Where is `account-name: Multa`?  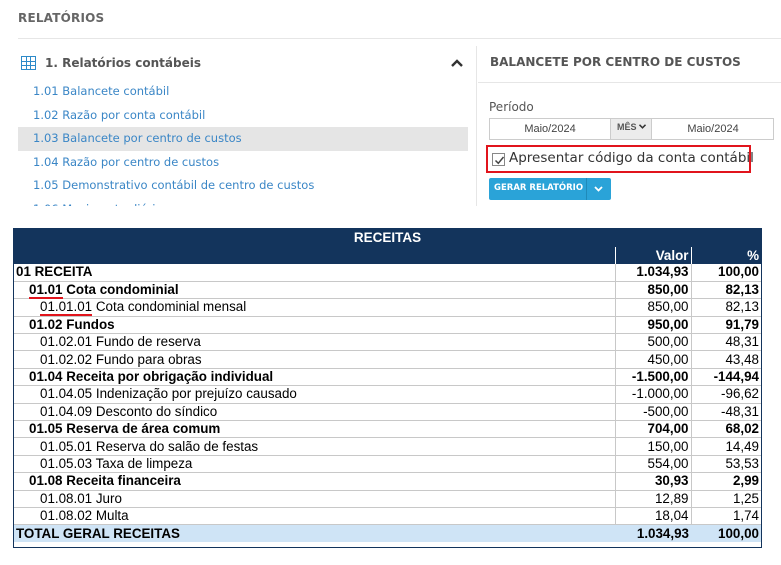 account-name: Multa is located at coordinates (112, 516).